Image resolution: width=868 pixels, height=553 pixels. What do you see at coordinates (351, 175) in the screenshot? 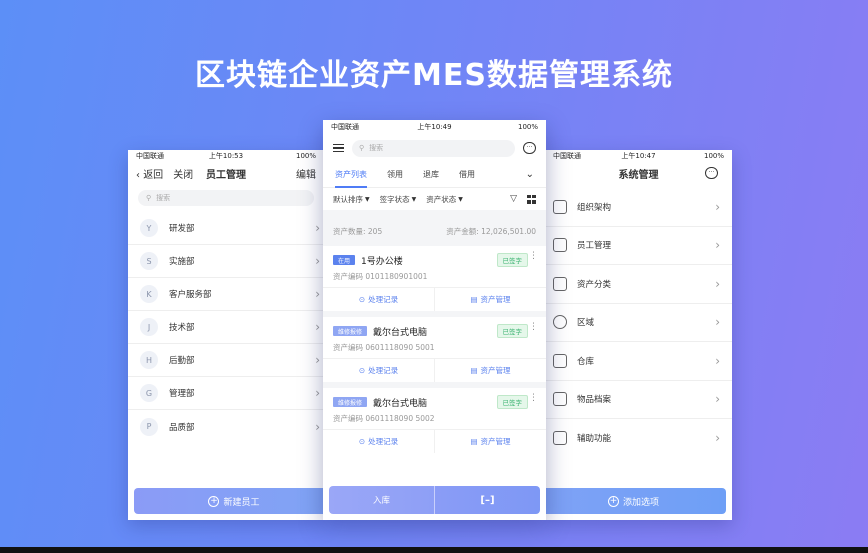
I see `tab-asset-list: 资产列表` at bounding box center [351, 175].